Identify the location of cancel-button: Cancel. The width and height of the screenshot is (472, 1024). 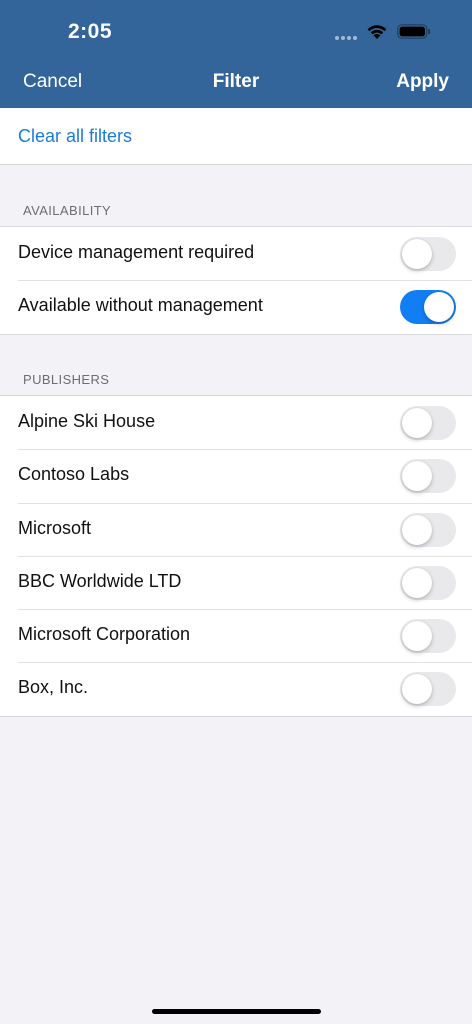
(52, 82).